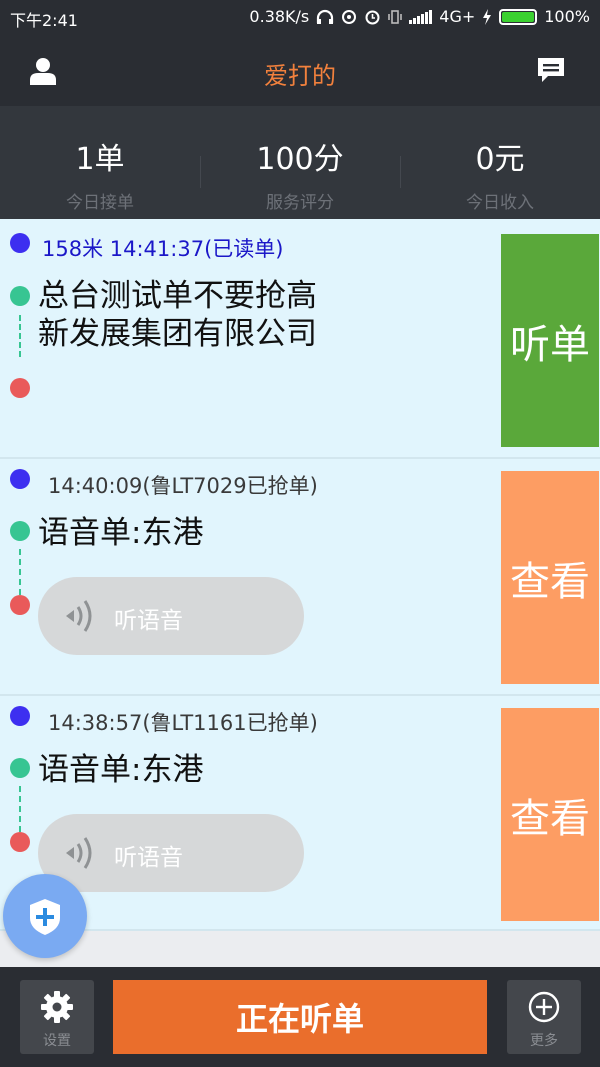  I want to click on network-type: 4G+, so click(457, 16).